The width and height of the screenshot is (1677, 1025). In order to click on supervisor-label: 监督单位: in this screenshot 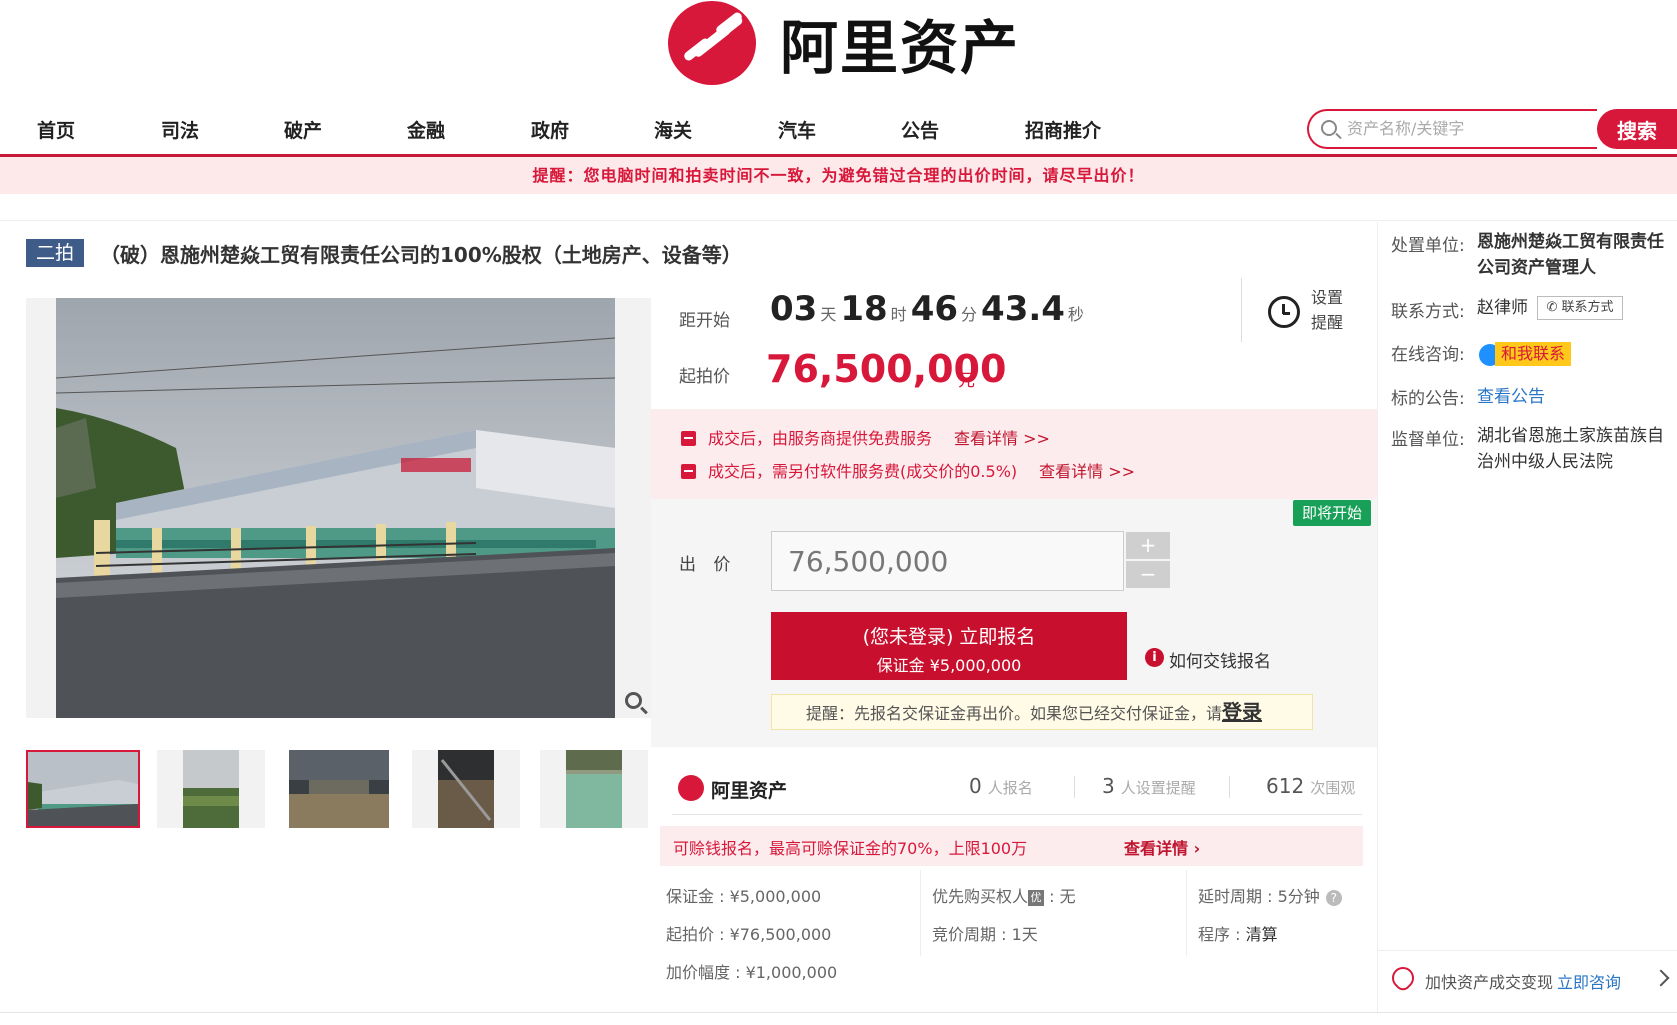, I will do `click(1428, 440)`.